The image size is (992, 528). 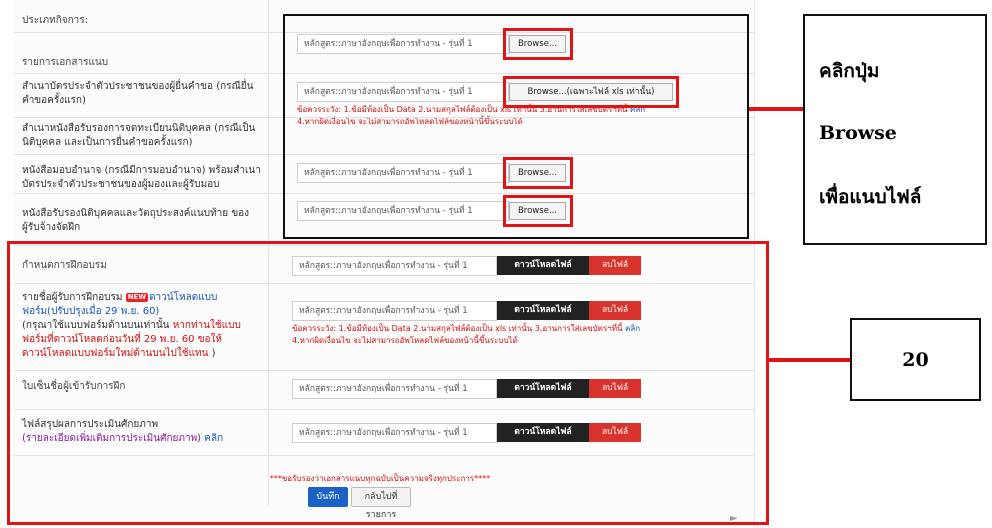 I want to click on assessment-details-link: คลิก, so click(x=213, y=438).